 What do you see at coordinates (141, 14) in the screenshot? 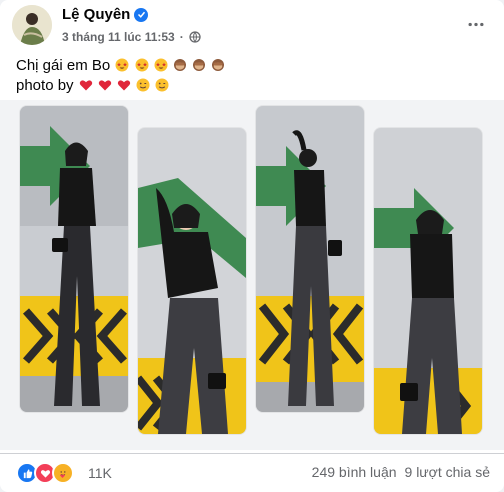
I see `verified-badge-icon` at bounding box center [141, 14].